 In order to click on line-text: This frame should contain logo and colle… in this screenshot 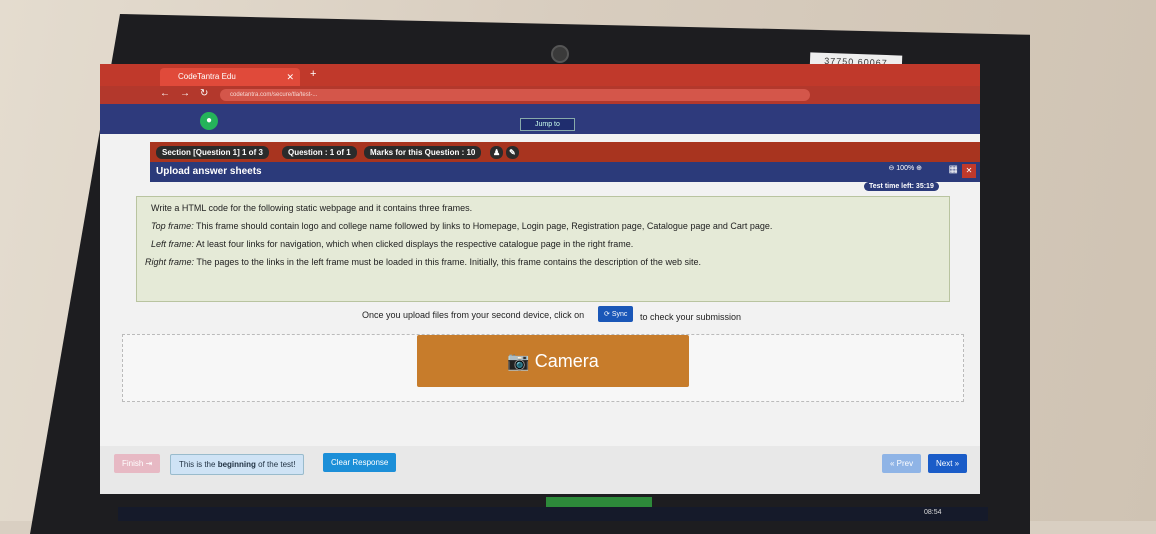, I will do `click(483, 226)`.